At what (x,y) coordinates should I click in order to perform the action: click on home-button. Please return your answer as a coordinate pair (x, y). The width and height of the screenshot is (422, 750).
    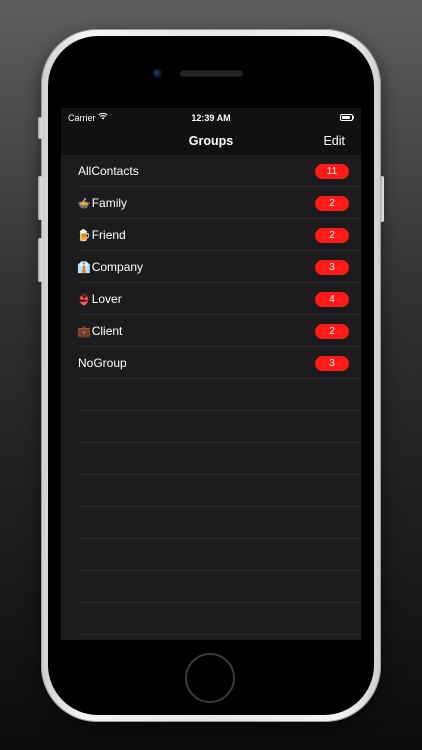
    Looking at the image, I should click on (210, 678).